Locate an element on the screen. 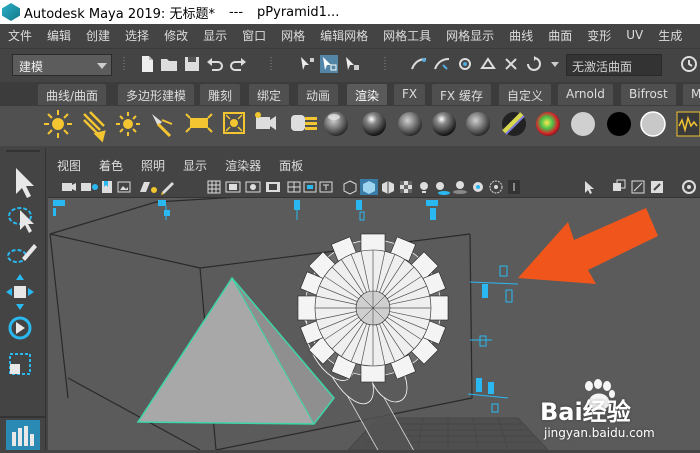 The image size is (700, 453). chevron-down-icon is located at coordinates (555, 64).